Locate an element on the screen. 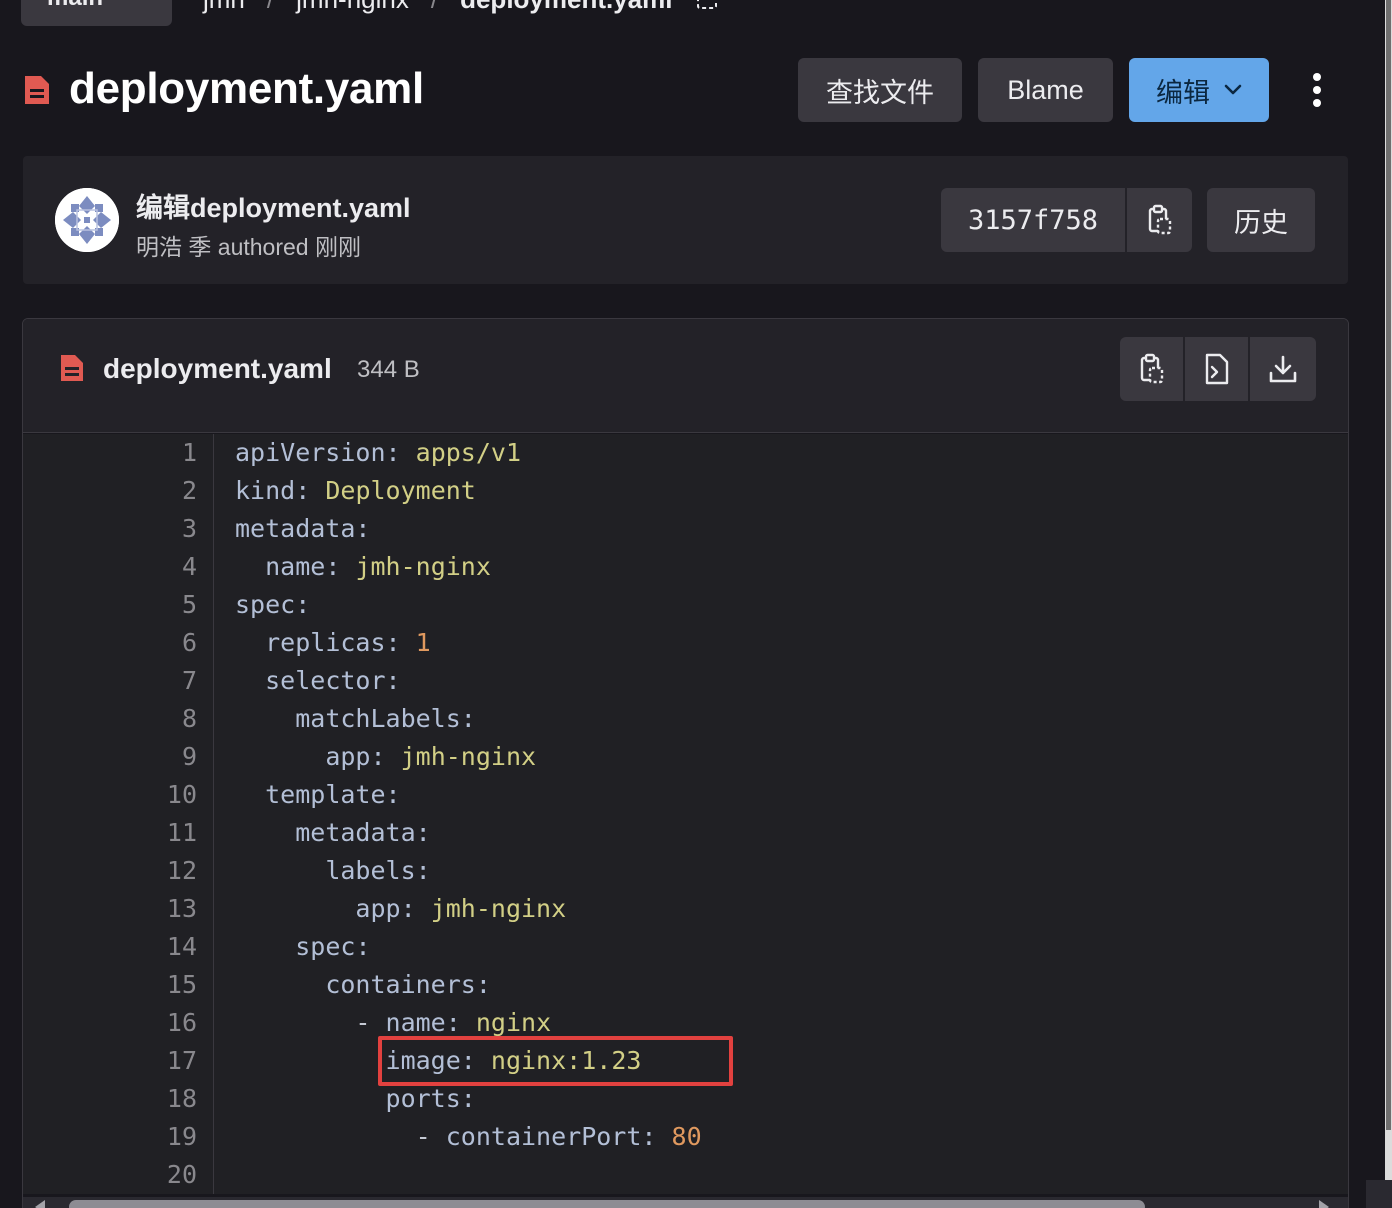 This screenshot has height=1208, width=1392. code-line: labels: is located at coordinates (378, 870).